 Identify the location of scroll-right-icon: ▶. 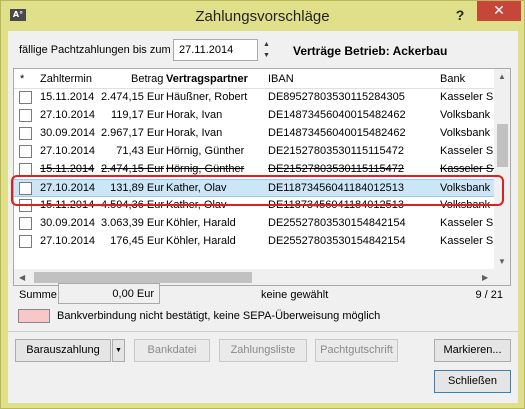
(485, 277).